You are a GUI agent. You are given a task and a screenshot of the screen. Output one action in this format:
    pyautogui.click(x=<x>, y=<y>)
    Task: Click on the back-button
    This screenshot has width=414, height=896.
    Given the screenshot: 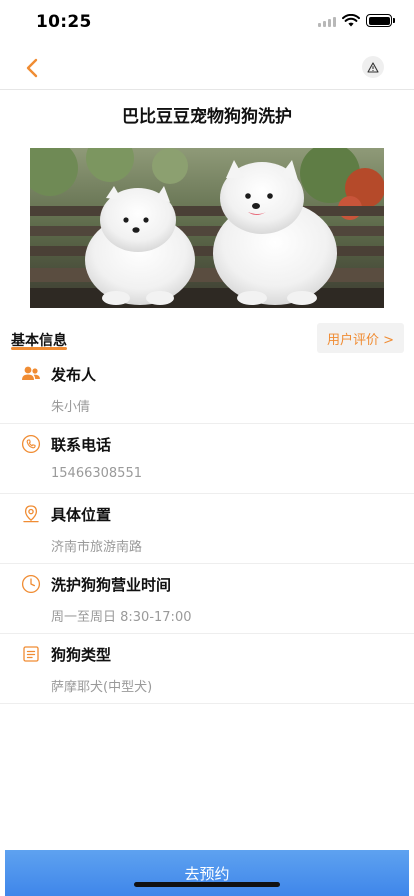 What is the action you would take?
    pyautogui.click(x=32, y=68)
    